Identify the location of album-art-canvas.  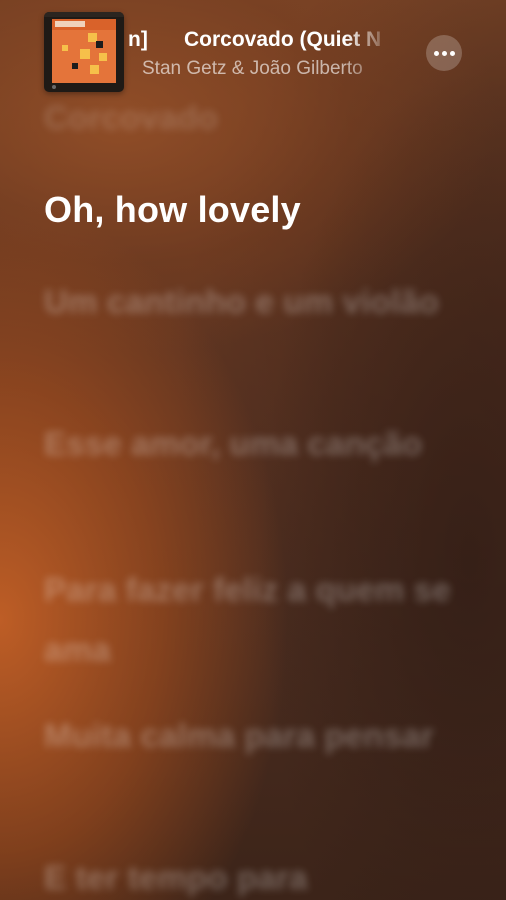
(84, 51).